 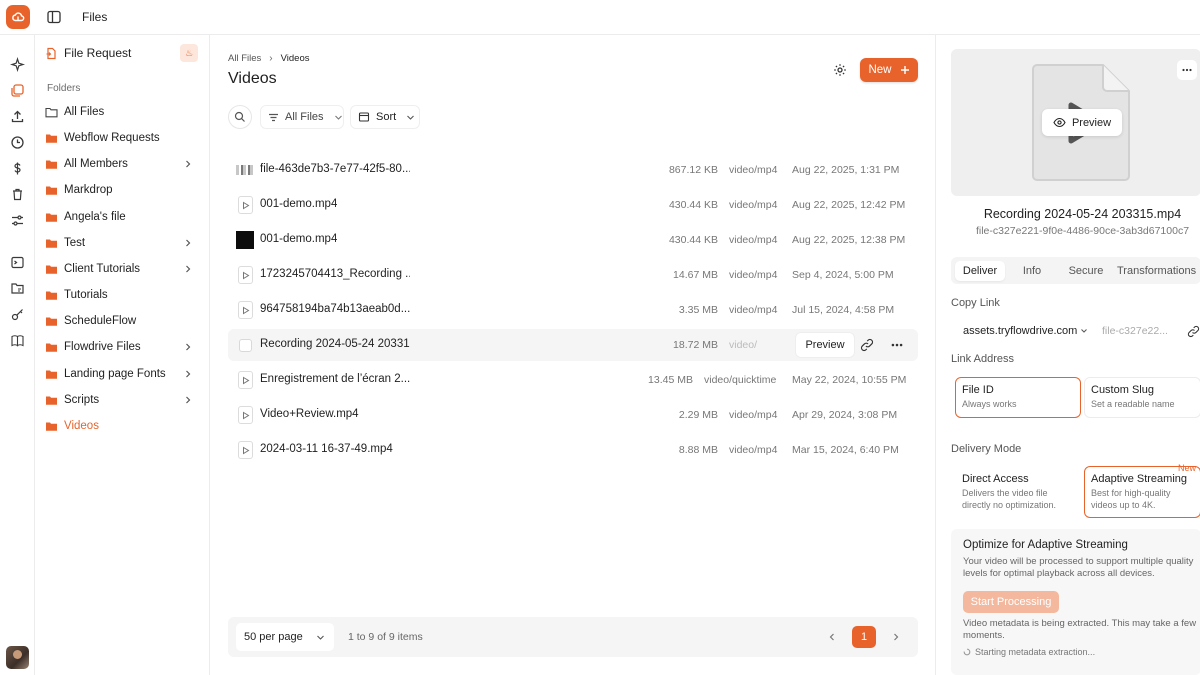 I want to click on sidebar-folder-item: Scripts, so click(x=124, y=400).